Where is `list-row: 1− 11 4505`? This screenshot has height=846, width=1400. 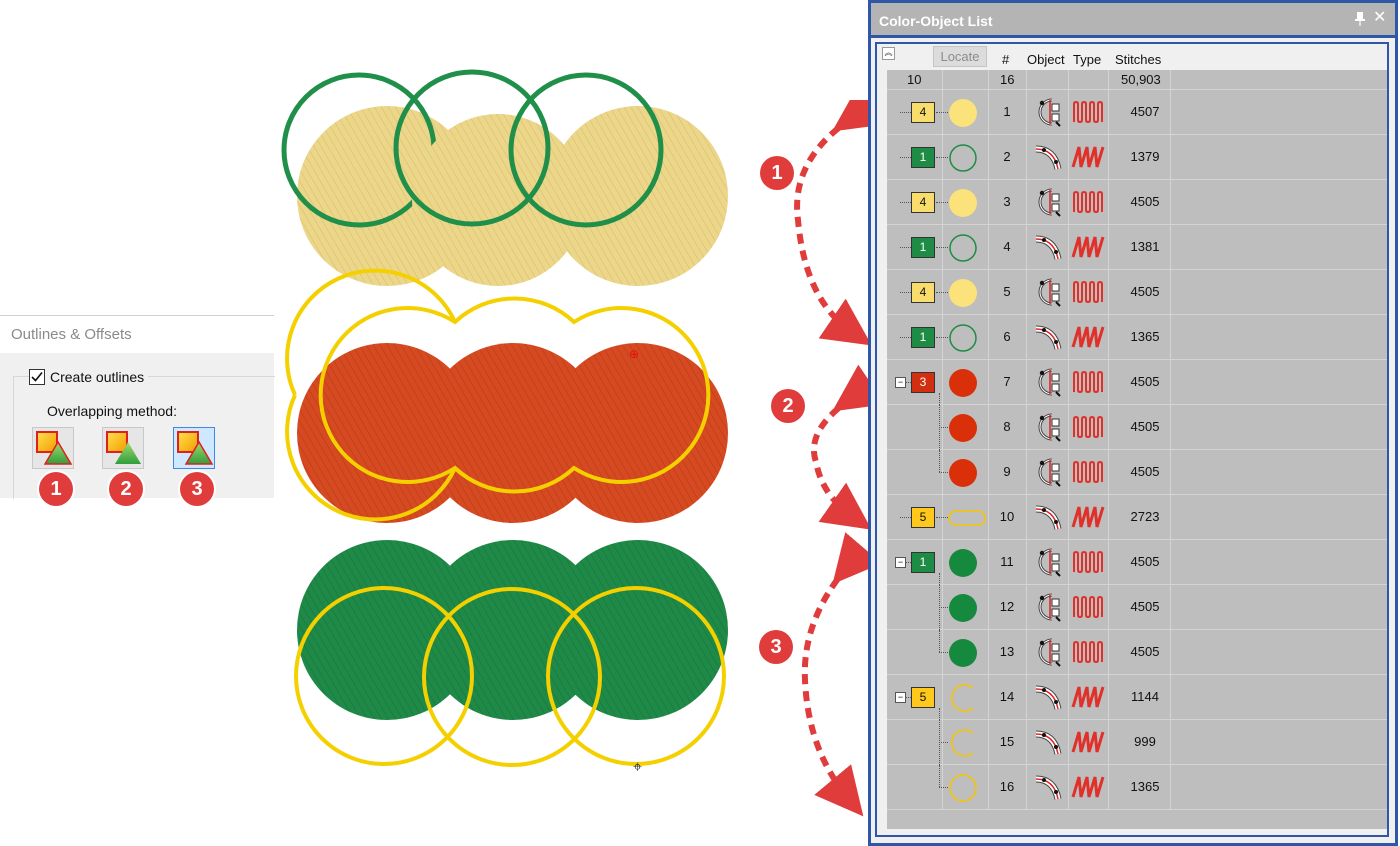
list-row: 1− 11 4505 is located at coordinates (1137, 562).